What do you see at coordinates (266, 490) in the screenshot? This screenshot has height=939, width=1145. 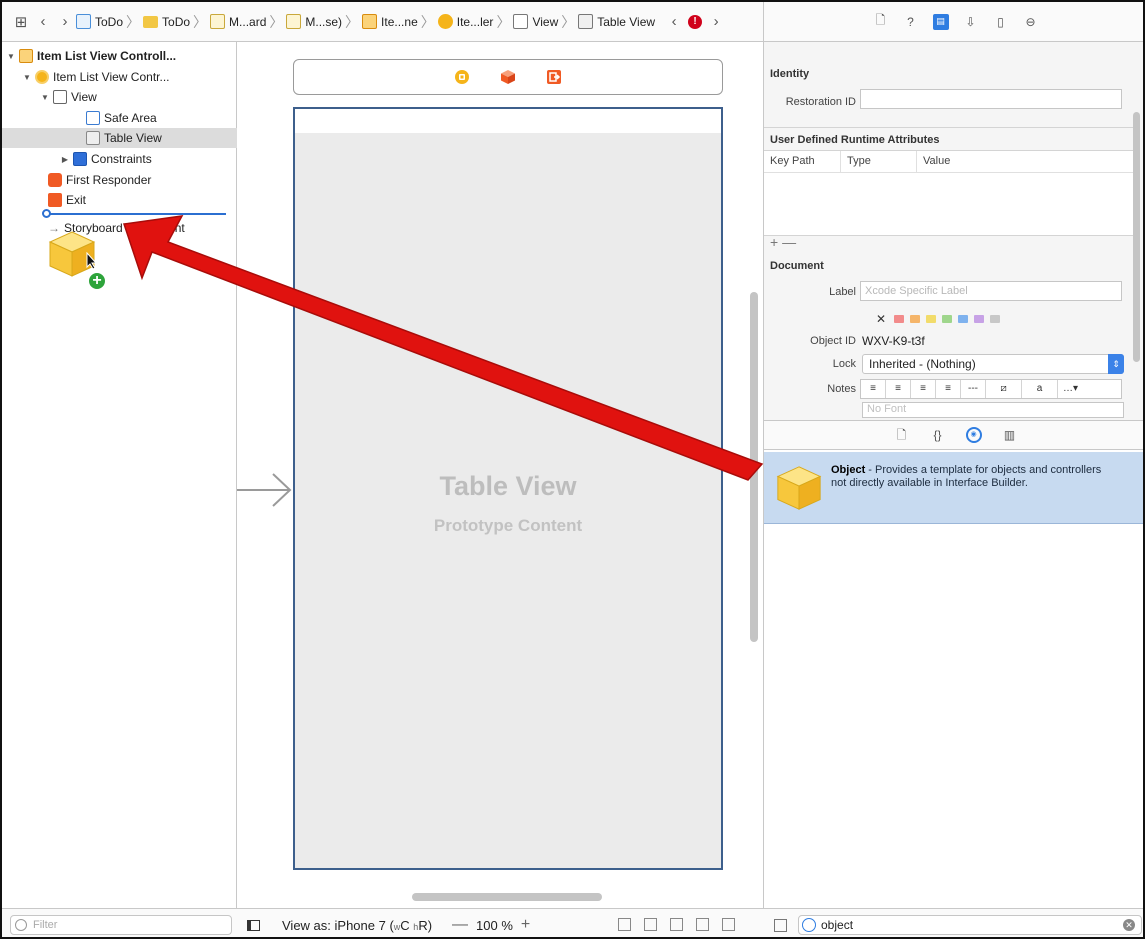 I see `storyboard-entry-arrow-icon` at bounding box center [266, 490].